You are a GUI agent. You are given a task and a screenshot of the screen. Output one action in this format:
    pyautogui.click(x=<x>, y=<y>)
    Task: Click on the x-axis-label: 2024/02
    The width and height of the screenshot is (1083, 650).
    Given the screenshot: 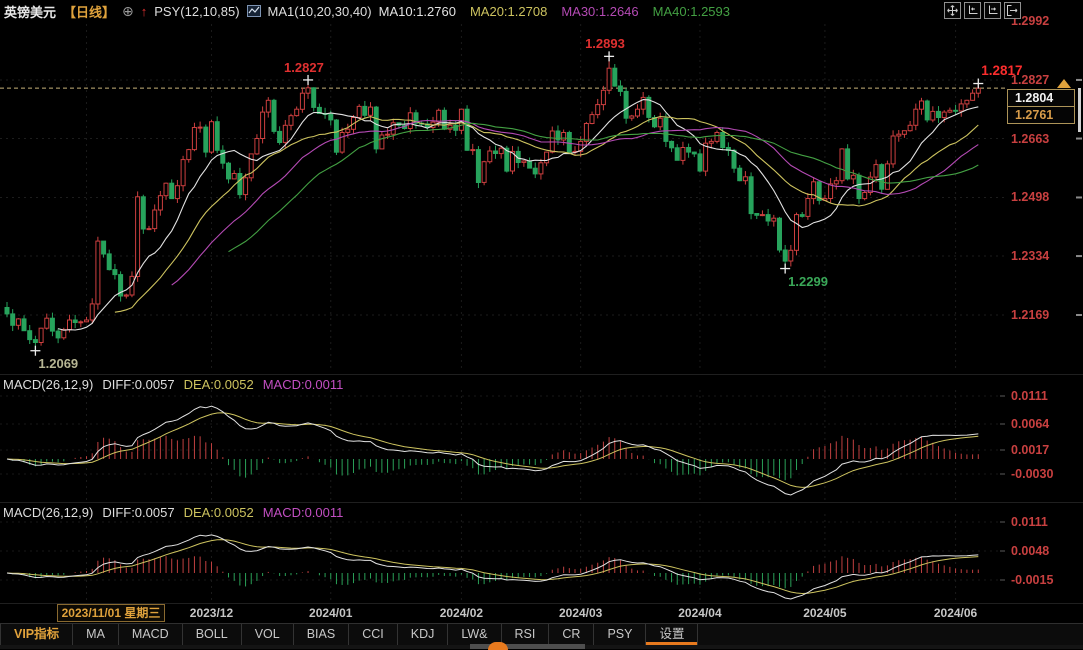 What is the action you would take?
    pyautogui.click(x=461, y=613)
    